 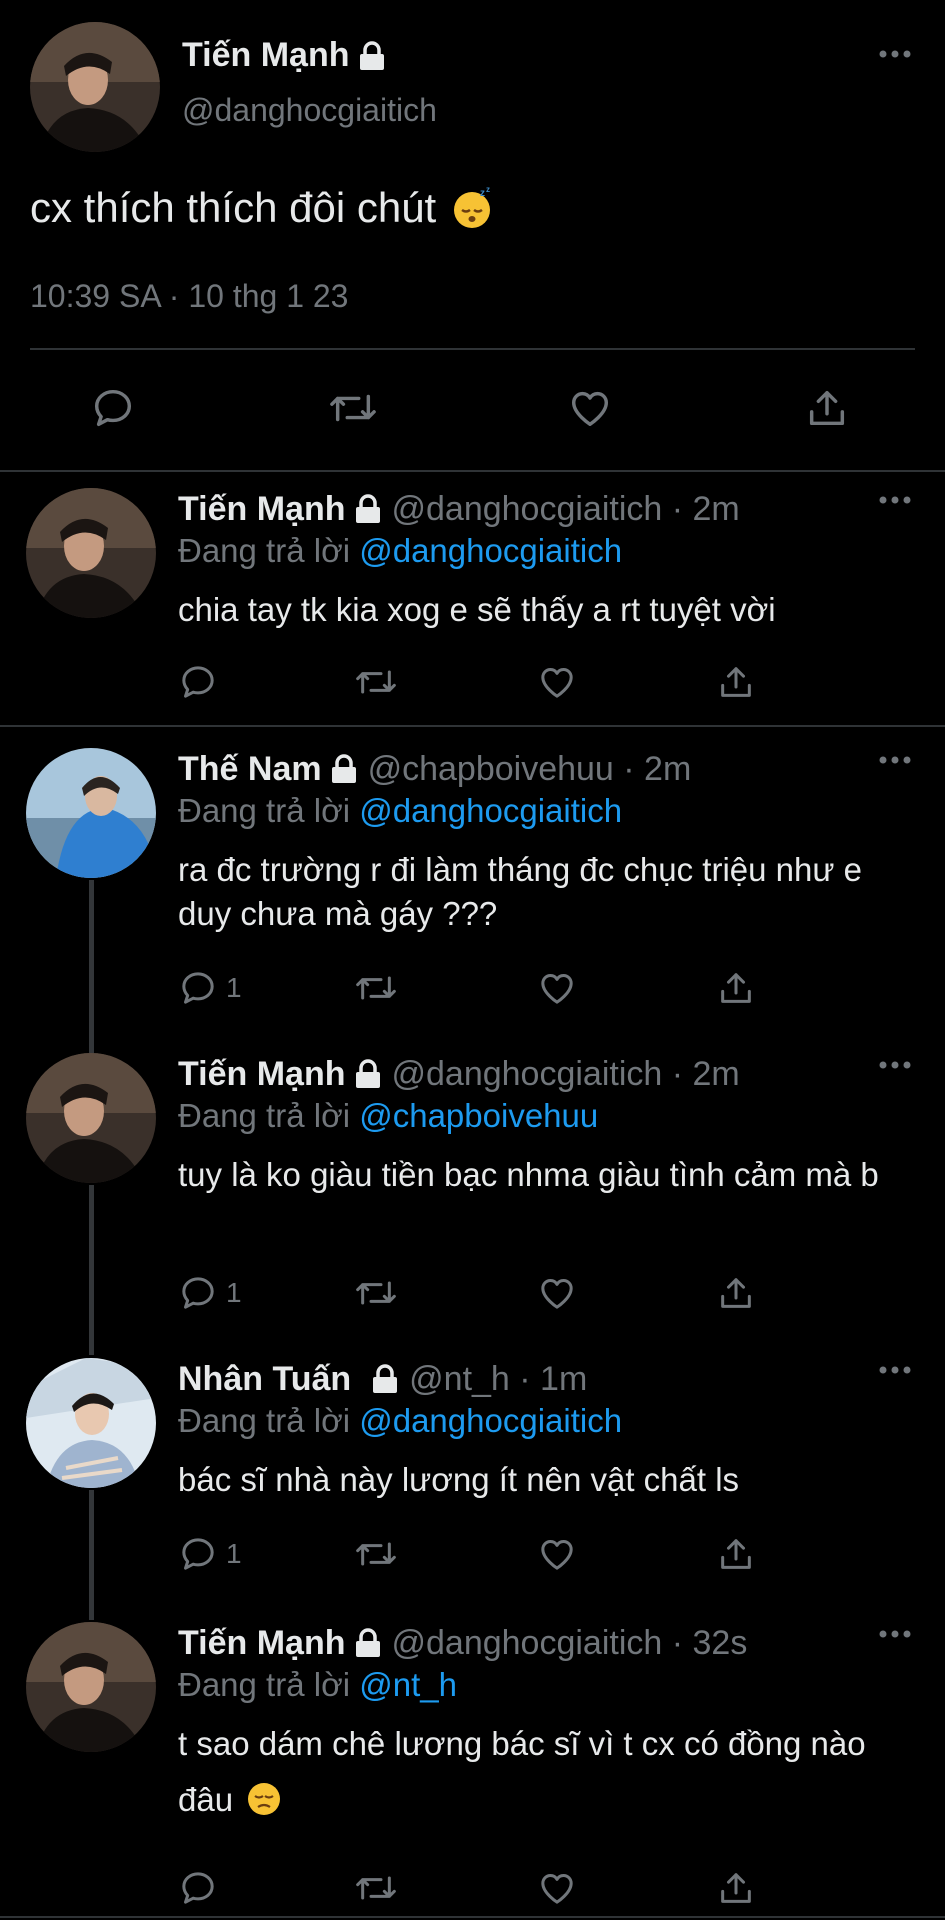 I want to click on tweet-actions, so click(x=475, y=410).